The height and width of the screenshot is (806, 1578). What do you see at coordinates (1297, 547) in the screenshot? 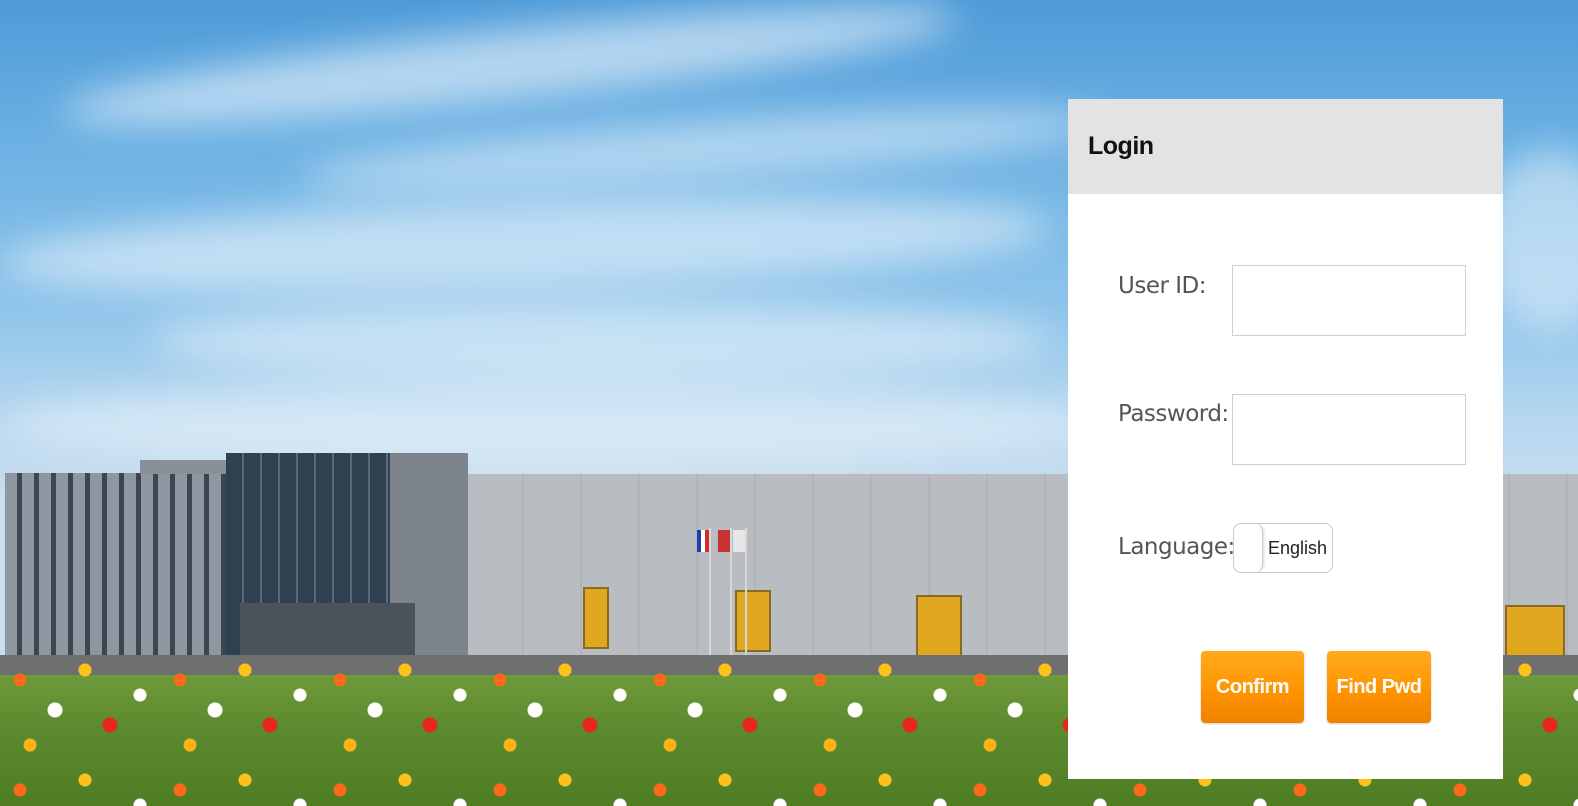
I see `language-value: English` at bounding box center [1297, 547].